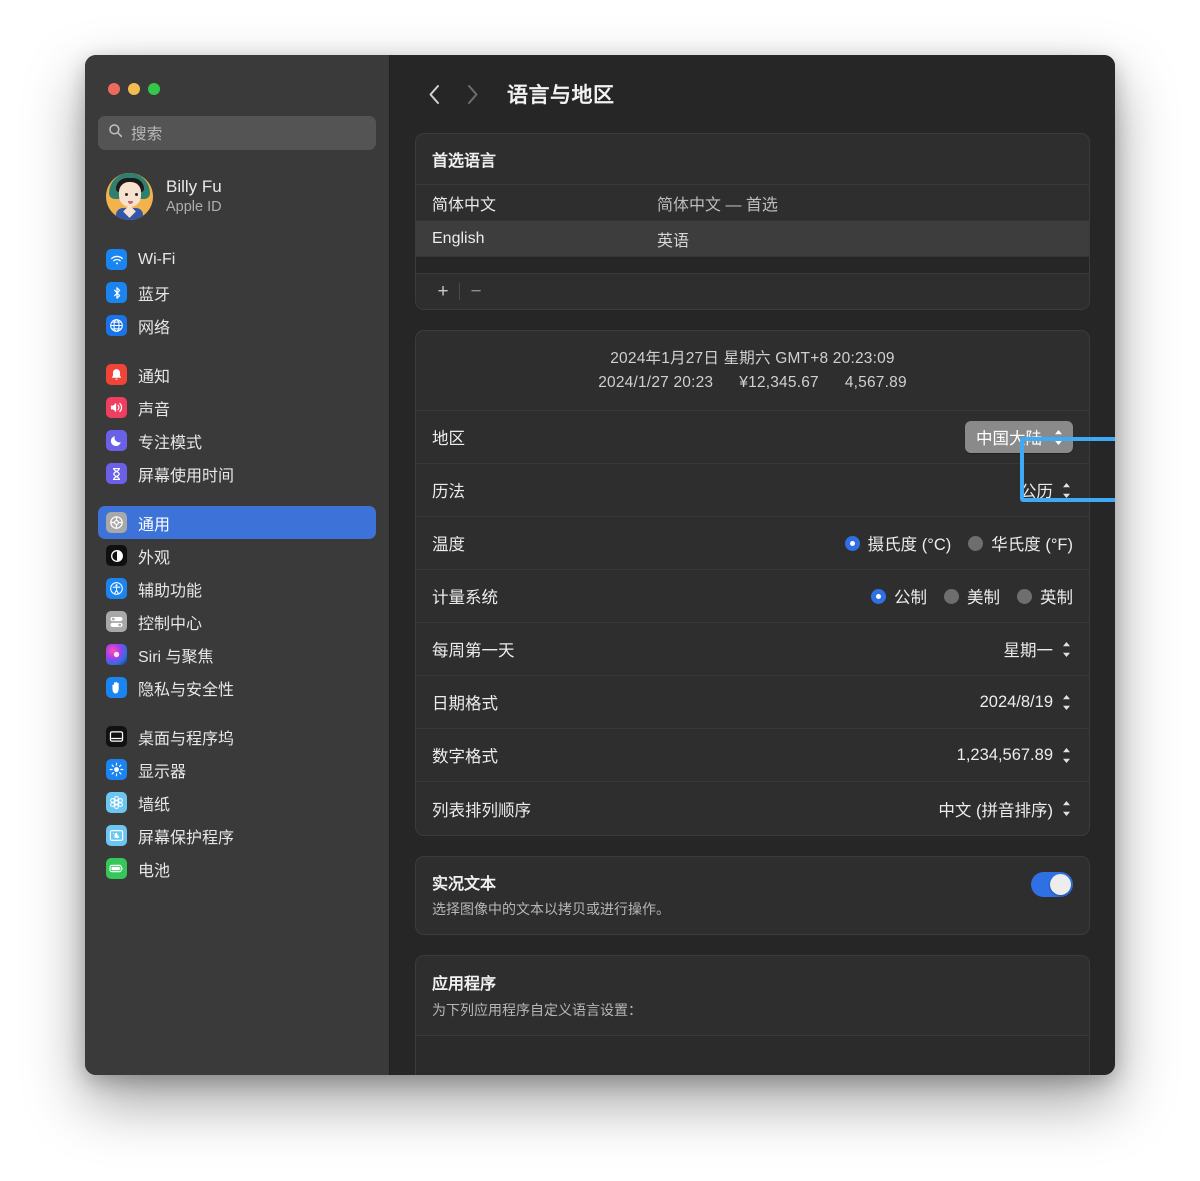 Image resolution: width=1200 pixels, height=1181 pixels. I want to click on sidebar-item-control-center: 控制中心, so click(237, 621).